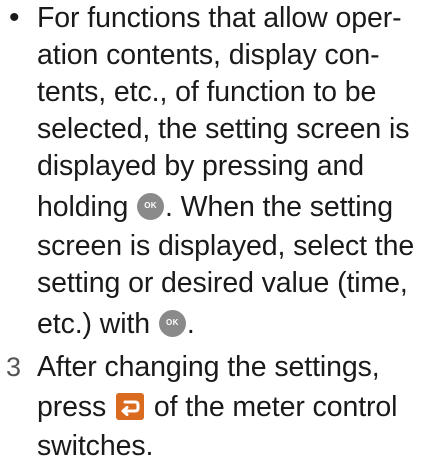 This screenshot has height=465, width=430. I want to click on step-line-1: After changing the settings,, so click(208, 367).